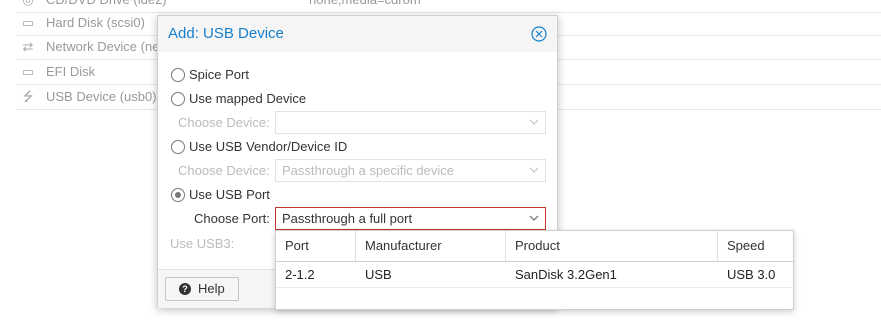 Image resolution: width=881 pixels, height=334 pixels. I want to click on radio-mapped-device: Use mapped Device, so click(246, 99).